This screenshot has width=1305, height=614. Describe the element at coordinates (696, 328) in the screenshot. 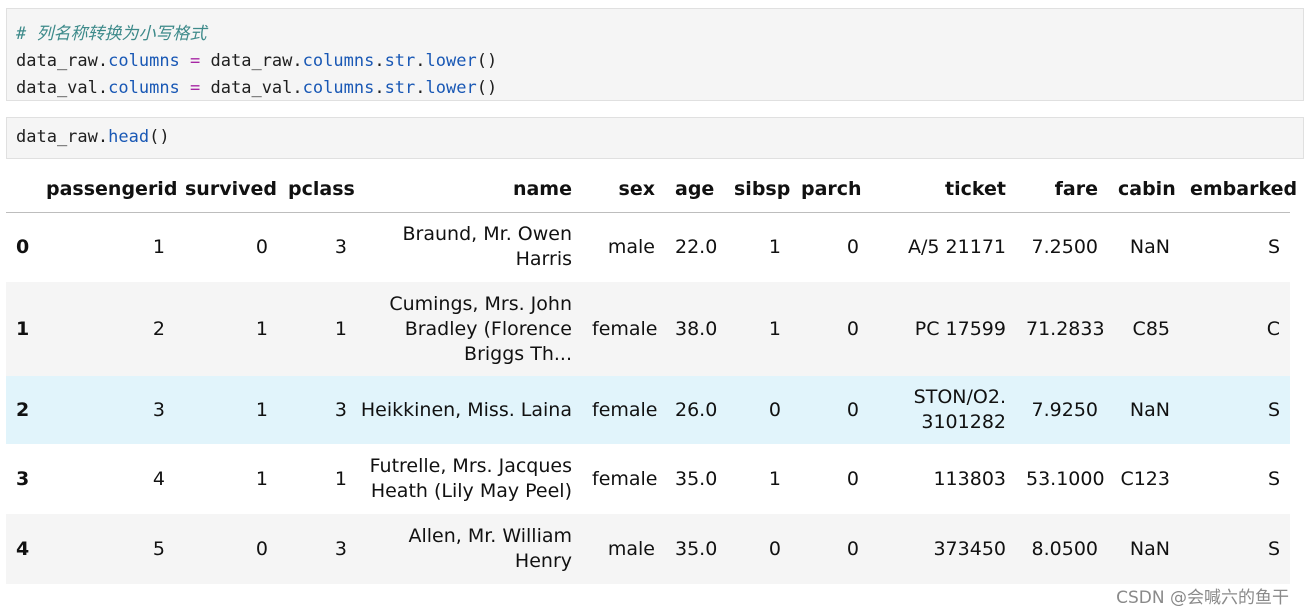

I see `table-cell: 38.0` at that location.